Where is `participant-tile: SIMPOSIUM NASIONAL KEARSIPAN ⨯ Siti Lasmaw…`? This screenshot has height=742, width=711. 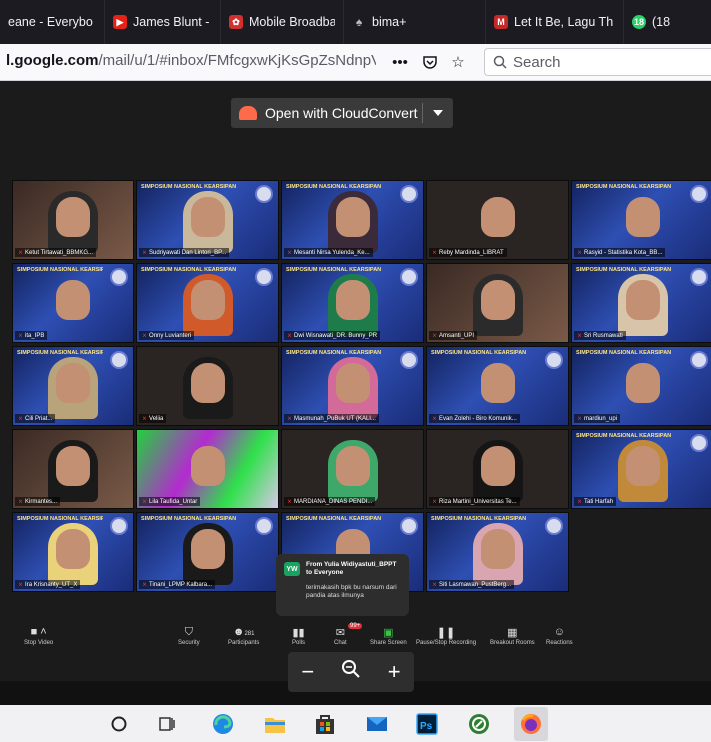 participant-tile: SIMPOSIUM NASIONAL KEARSIPAN ⨯ Siti Lasmaw… is located at coordinates (497, 552).